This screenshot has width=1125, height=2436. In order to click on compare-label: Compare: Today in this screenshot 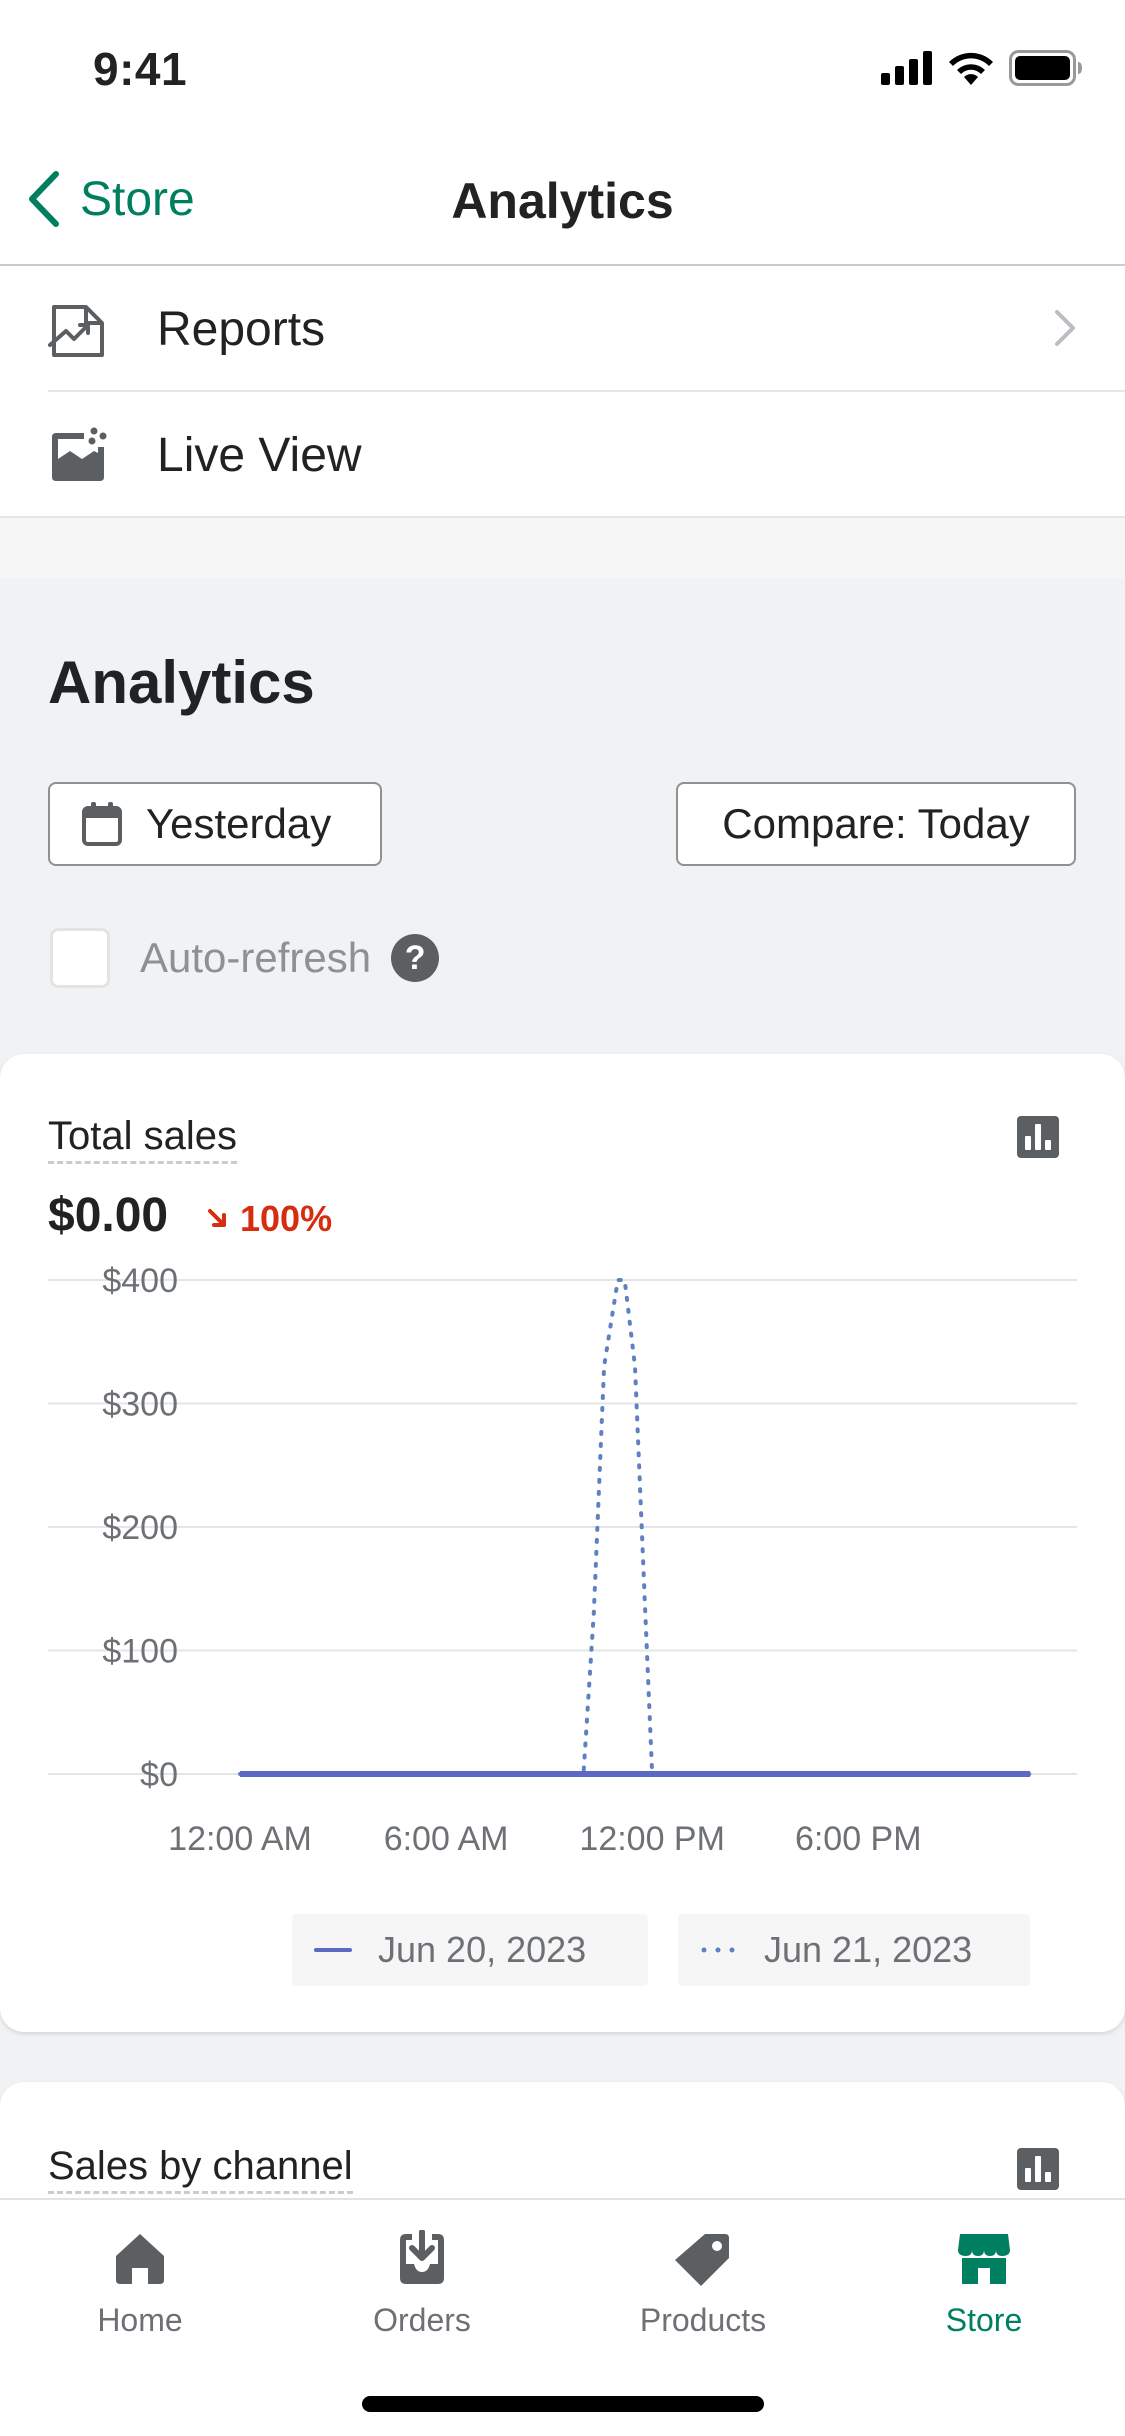, I will do `click(876, 823)`.